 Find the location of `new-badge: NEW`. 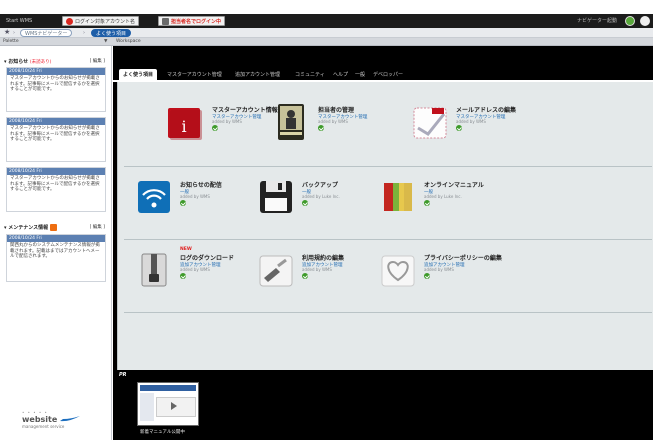

new-badge: NEW is located at coordinates (186, 249).